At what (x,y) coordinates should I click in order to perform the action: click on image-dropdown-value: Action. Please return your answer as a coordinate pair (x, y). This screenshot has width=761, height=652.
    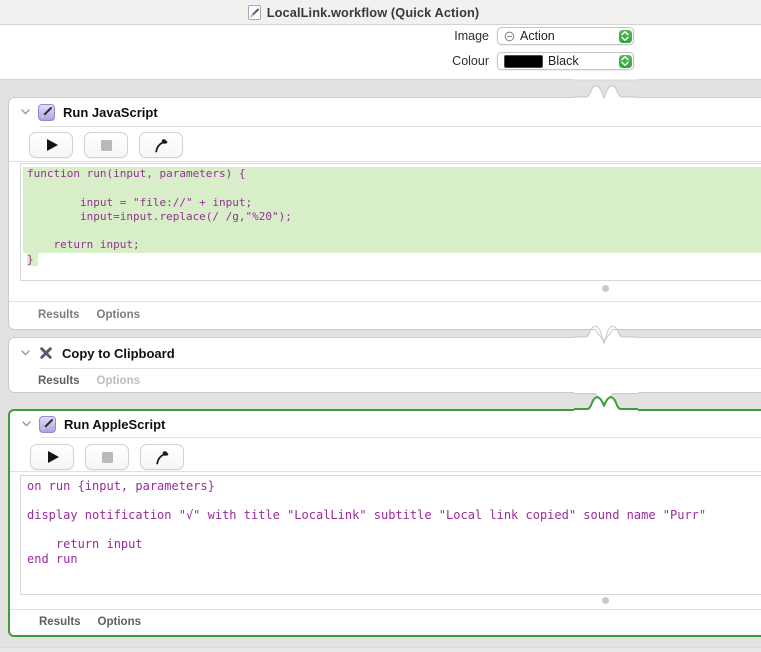
    Looking at the image, I should click on (537, 36).